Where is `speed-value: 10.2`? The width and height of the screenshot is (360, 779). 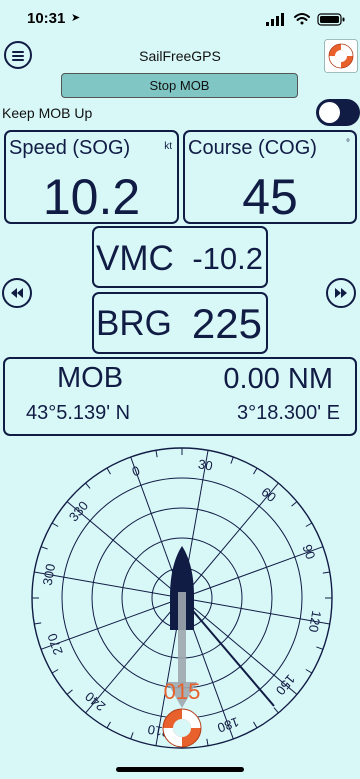 speed-value: 10.2 is located at coordinates (91, 197).